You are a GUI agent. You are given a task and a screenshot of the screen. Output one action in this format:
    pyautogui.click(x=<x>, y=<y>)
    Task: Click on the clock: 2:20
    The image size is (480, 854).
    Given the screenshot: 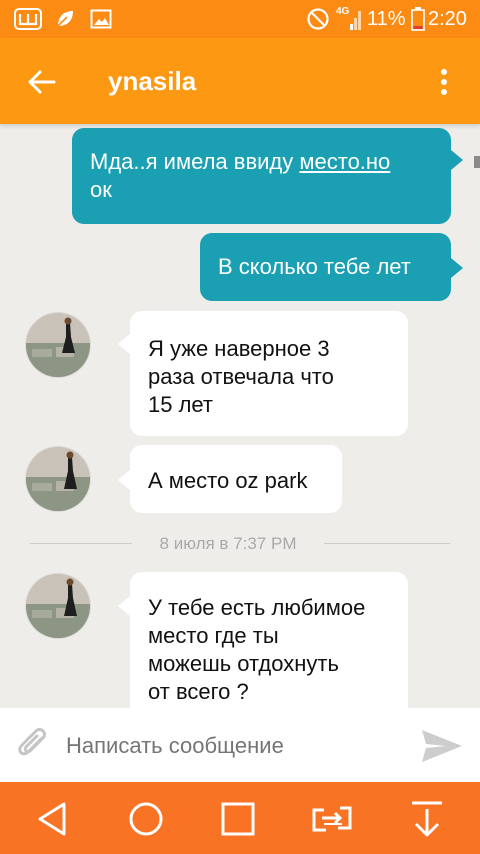 What is the action you would take?
    pyautogui.click(x=447, y=19)
    